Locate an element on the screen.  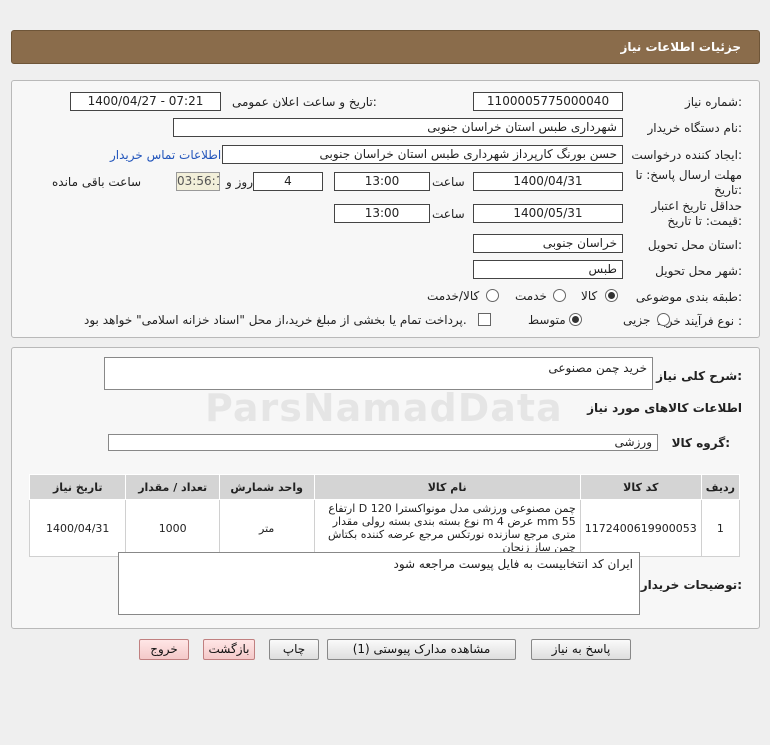
category-radio-goods is located at coordinates (611, 295).